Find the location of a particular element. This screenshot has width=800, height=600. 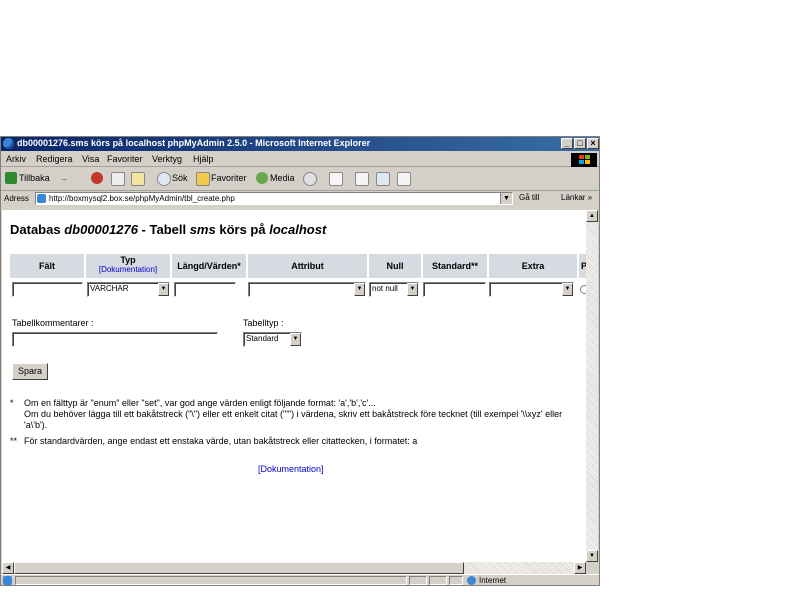

field-name-input is located at coordinates (47, 289).